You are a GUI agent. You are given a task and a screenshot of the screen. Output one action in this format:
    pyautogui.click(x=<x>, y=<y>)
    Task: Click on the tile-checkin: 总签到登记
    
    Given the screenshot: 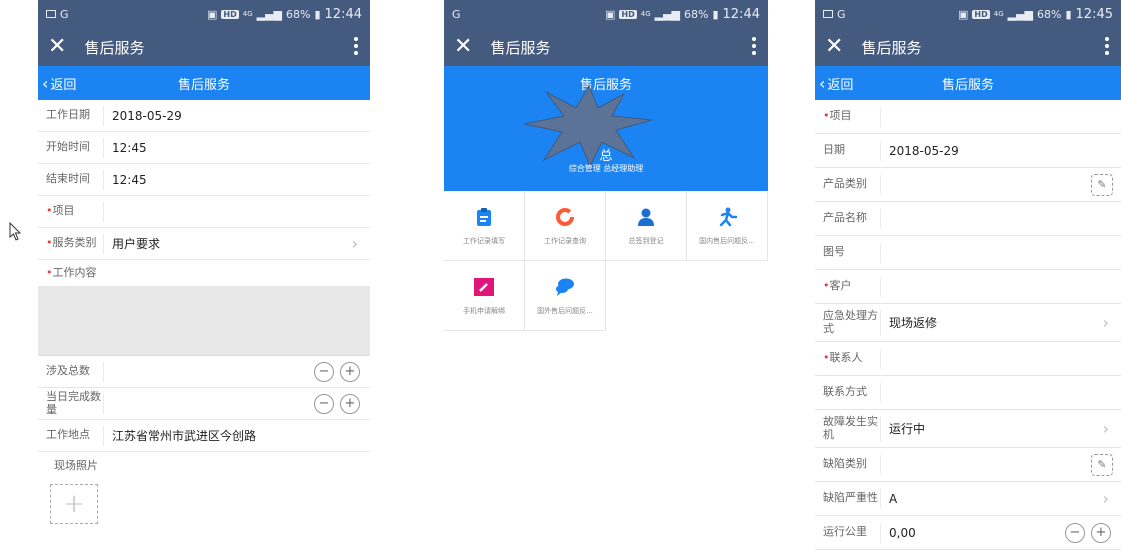 What is the action you would take?
    pyautogui.click(x=646, y=226)
    